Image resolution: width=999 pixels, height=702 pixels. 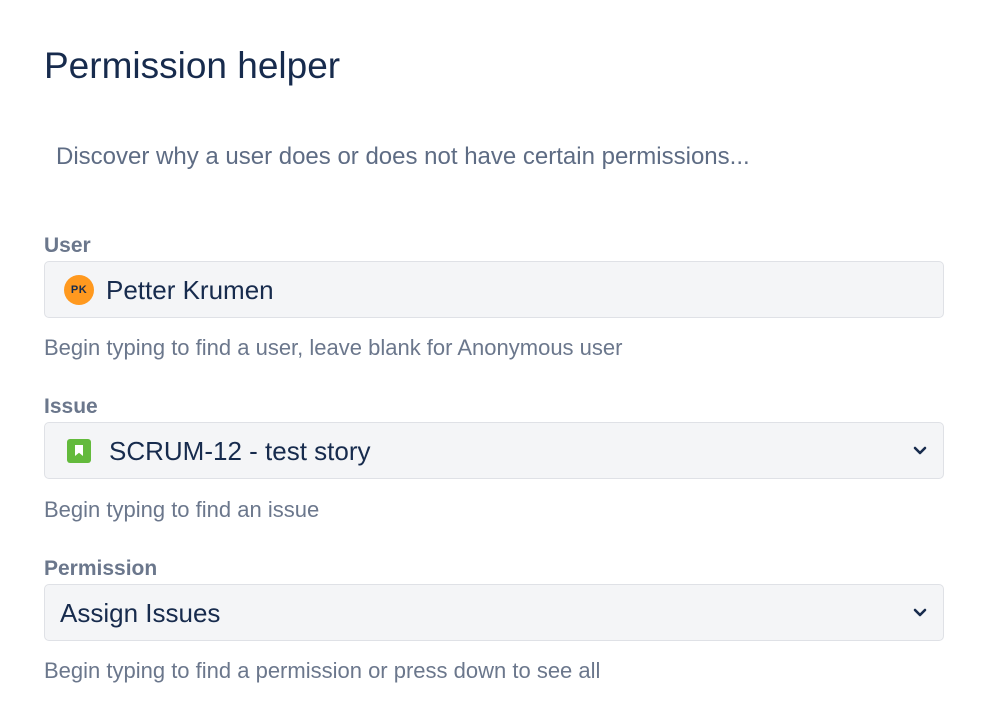 I want to click on user-field-label: User, so click(x=67, y=245).